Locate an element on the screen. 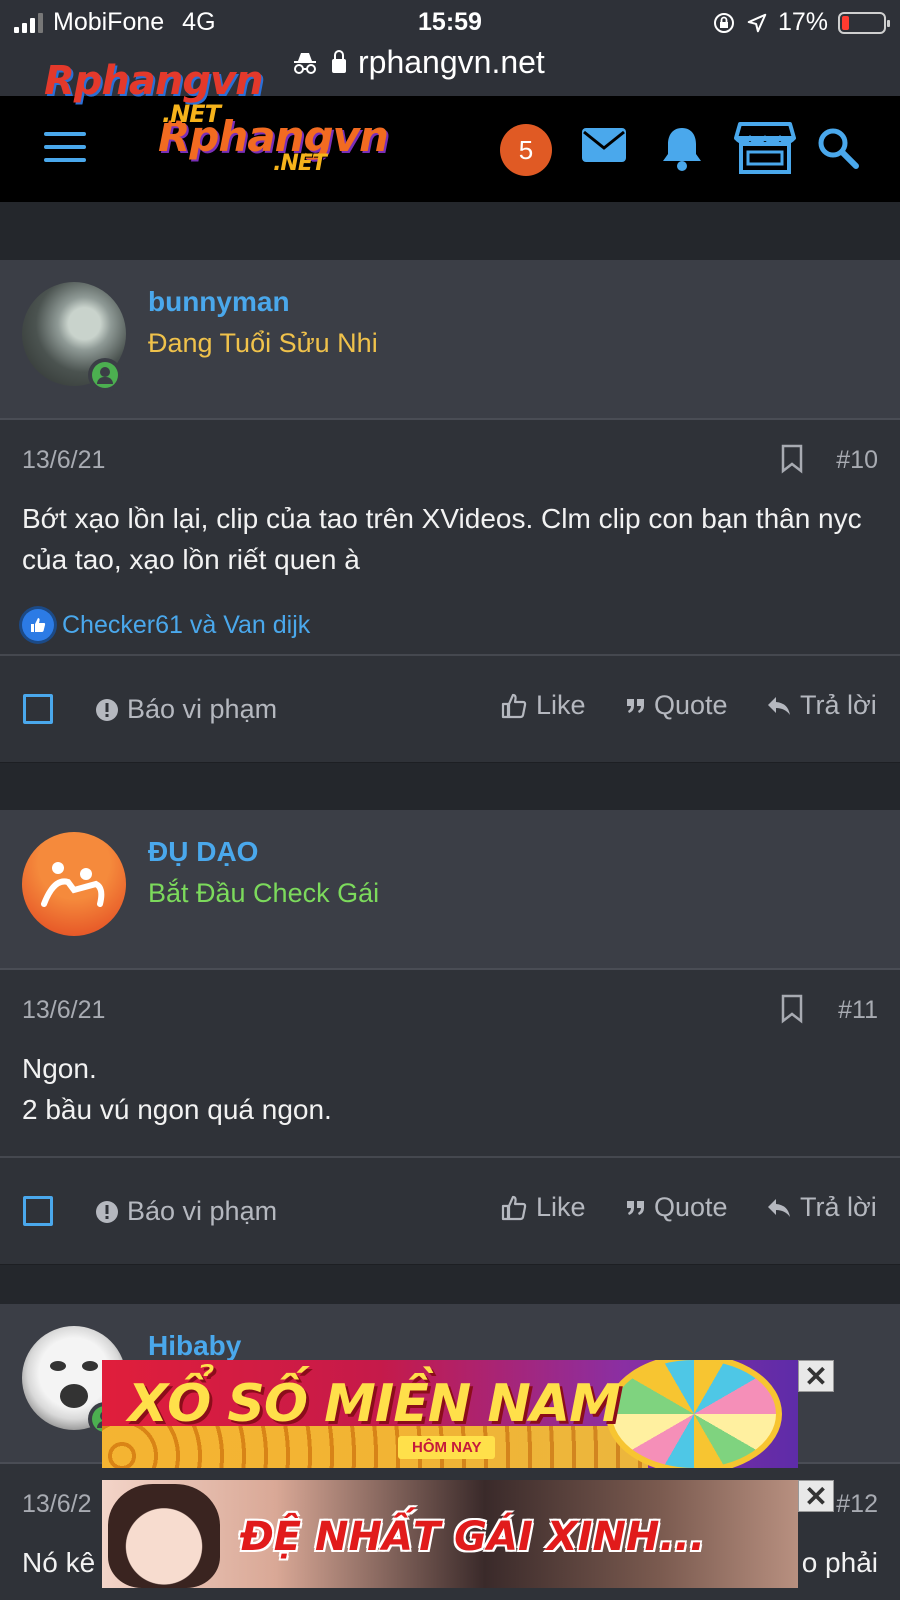  incognito-icon is located at coordinates (305, 63).